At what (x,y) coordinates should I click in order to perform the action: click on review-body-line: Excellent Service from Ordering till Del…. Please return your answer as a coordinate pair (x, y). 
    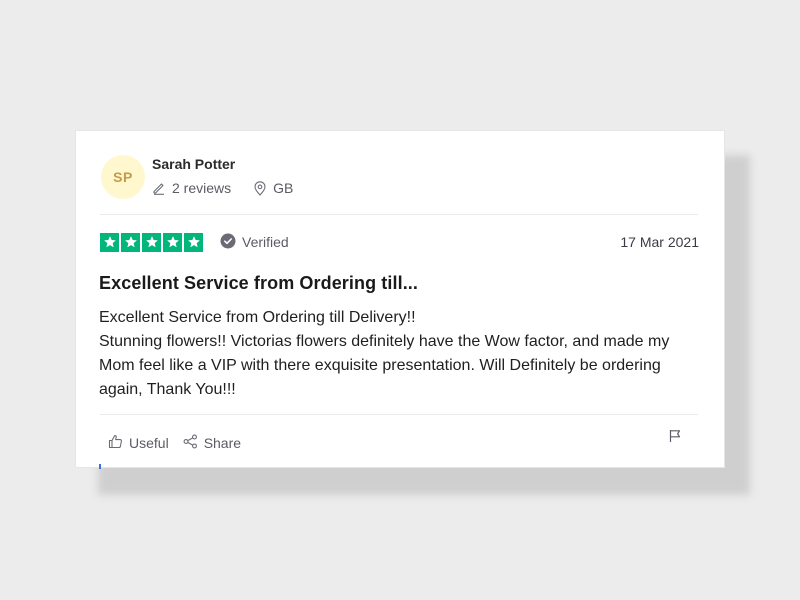
    Looking at the image, I should click on (257, 317).